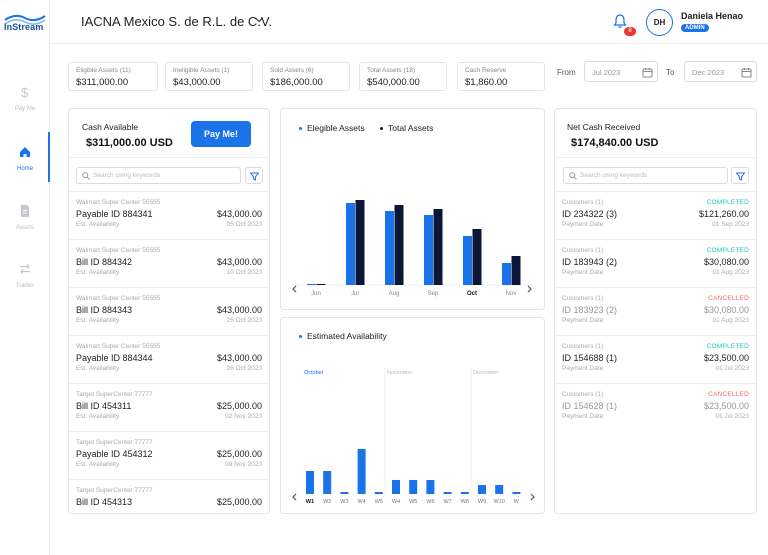 This screenshot has height=555, width=768. Describe the element at coordinates (25, 109) in the screenshot. I see `sidebar-item-label: Pay Me` at that location.